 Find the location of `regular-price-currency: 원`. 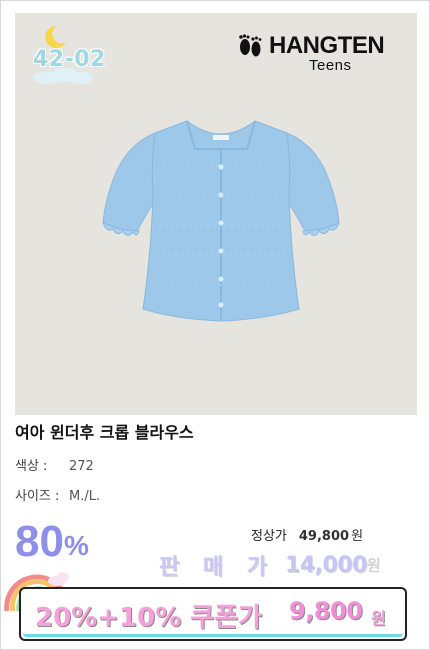

regular-price-currency: 원 is located at coordinates (357, 536).